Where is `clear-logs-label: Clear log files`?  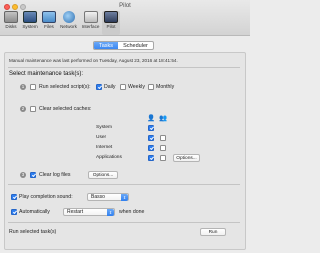
clear-logs-label: Clear log files is located at coordinates (55, 175).